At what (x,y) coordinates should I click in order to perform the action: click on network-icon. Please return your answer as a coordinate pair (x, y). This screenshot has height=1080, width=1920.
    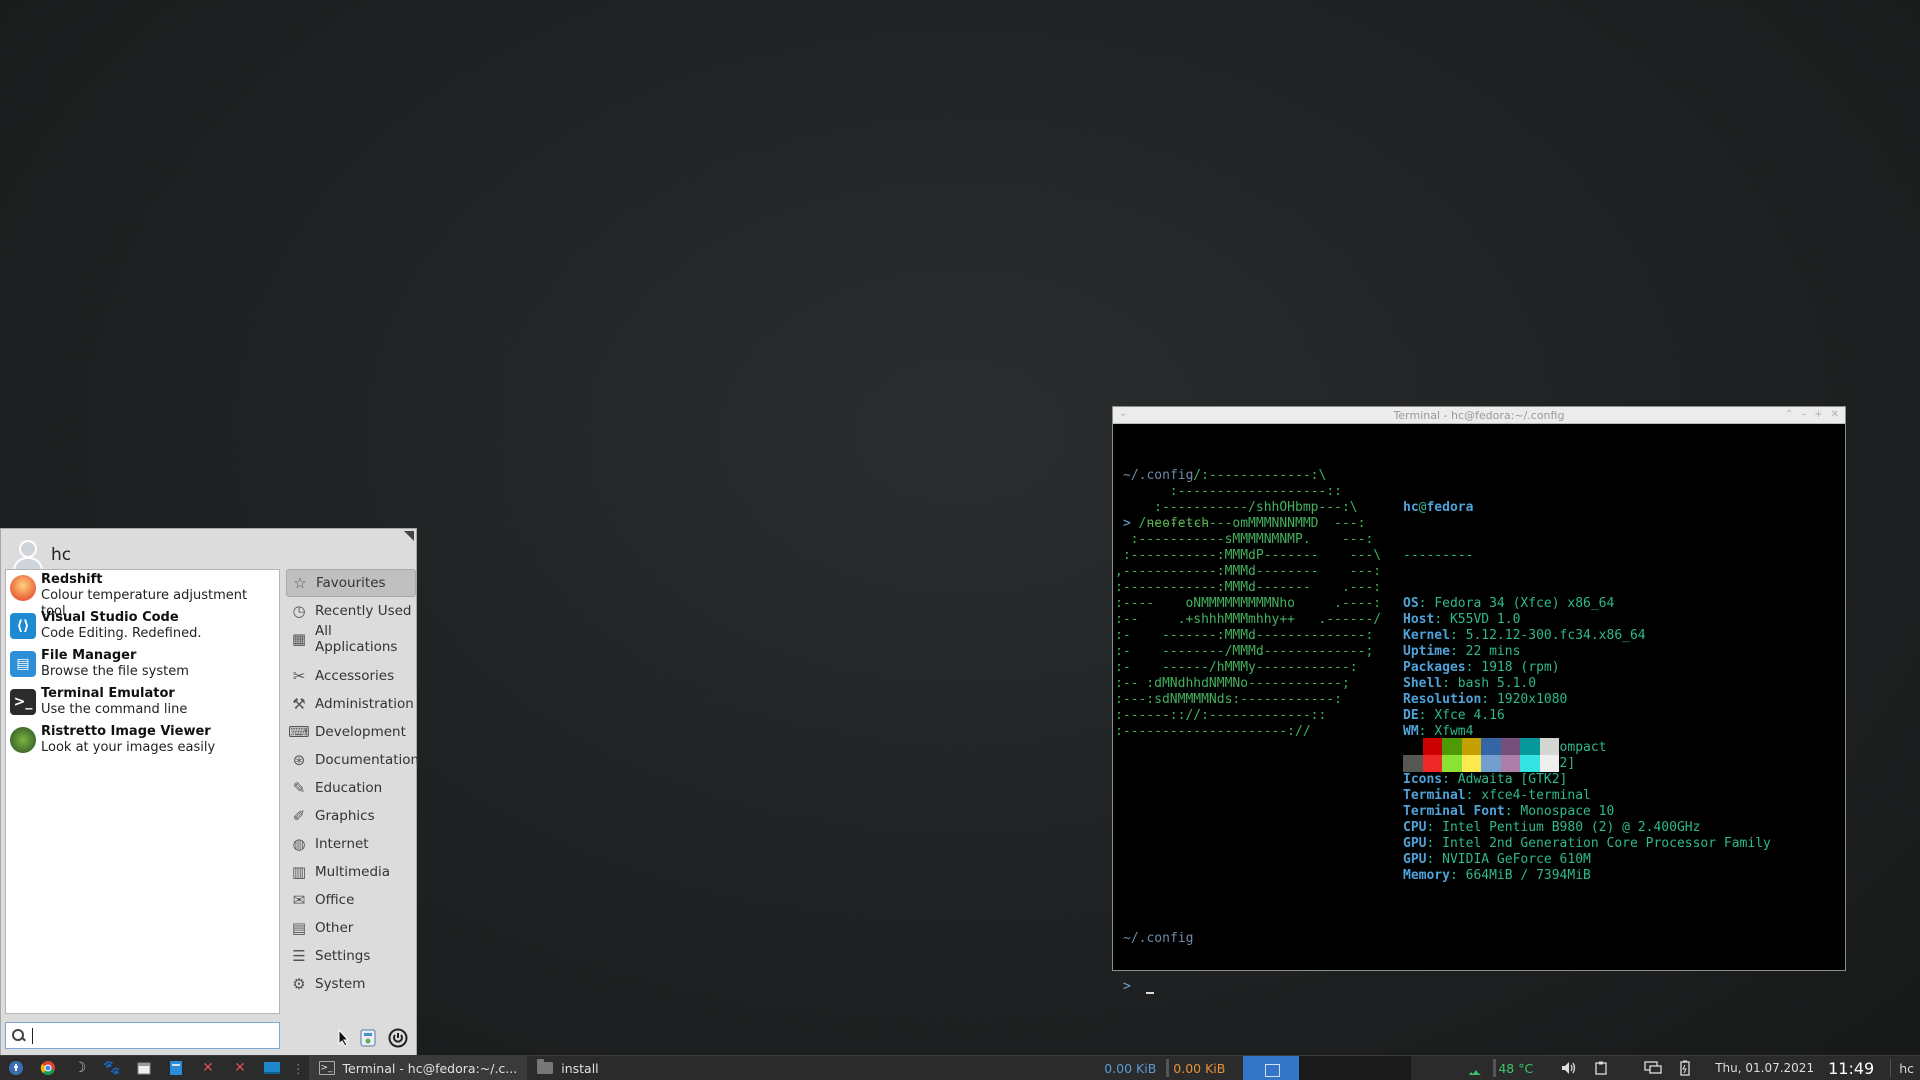
    Looking at the image, I should click on (1653, 1068).